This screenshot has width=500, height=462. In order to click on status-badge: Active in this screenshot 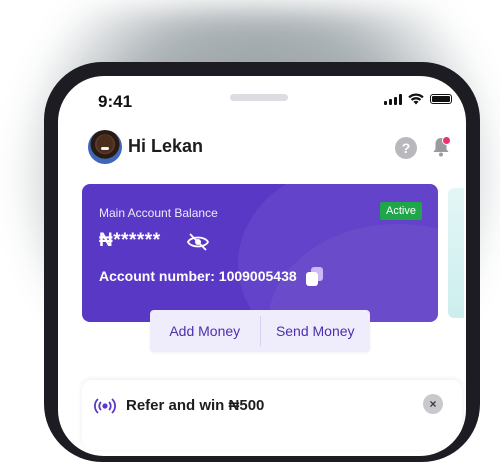, I will do `click(401, 211)`.